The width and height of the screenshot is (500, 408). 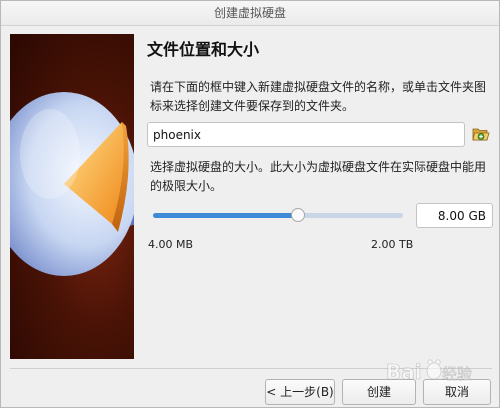 I want to click on slider-min-label: 4.00 MB, so click(x=171, y=244).